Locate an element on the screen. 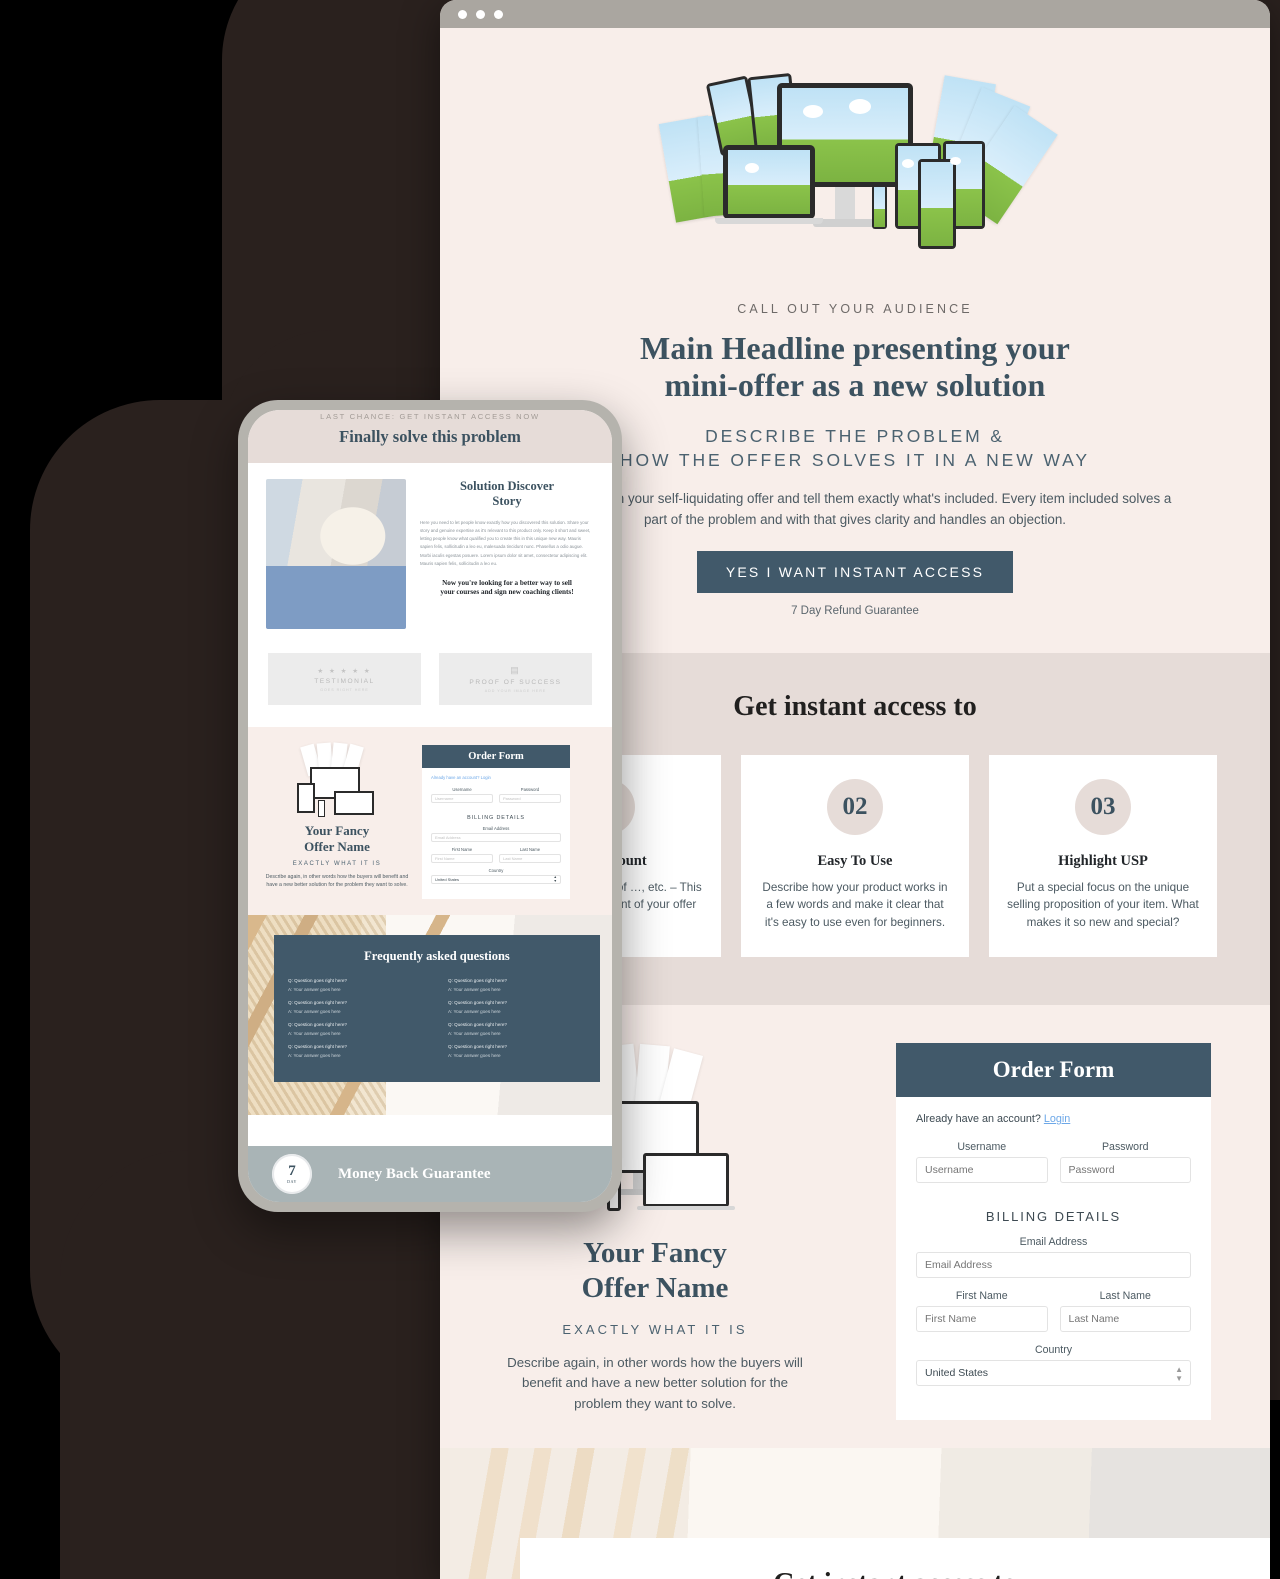  email-input is located at coordinates (1053, 1265).